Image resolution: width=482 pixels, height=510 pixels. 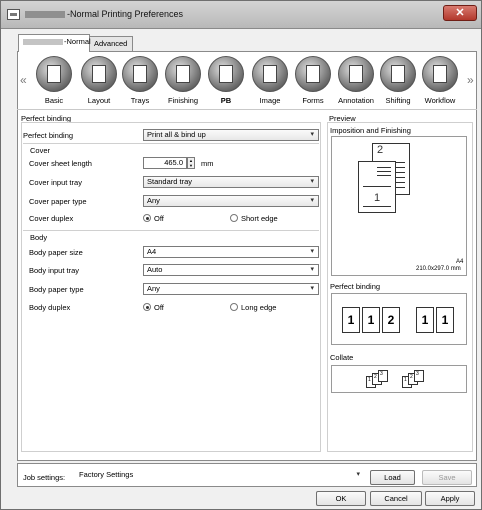 I want to click on collate-preview-title: Collate, so click(x=342, y=357).